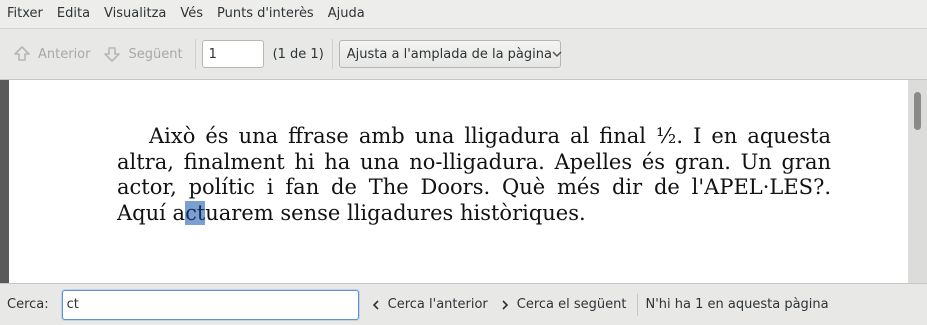 Image resolution: width=927 pixels, height=325 pixels. I want to click on text-fragment: Aquí, so click(145, 212).